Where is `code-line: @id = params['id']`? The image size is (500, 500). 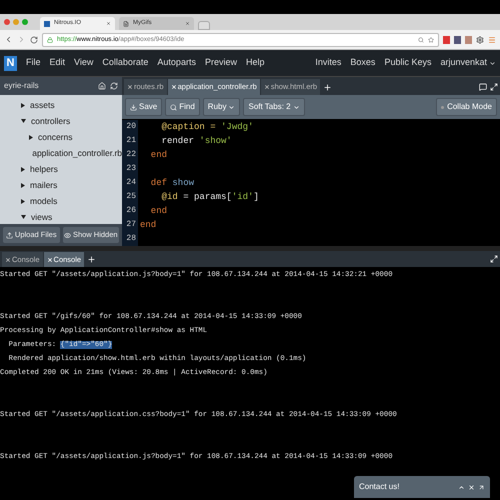
code-line: @id = params['id'] is located at coordinates (209, 197).